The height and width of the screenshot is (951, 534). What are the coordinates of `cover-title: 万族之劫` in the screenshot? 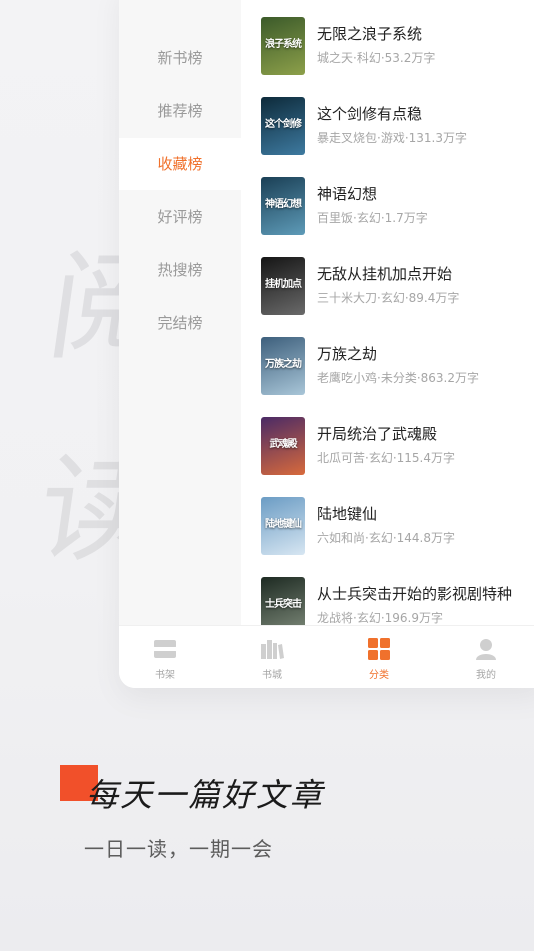 It's located at (283, 364).